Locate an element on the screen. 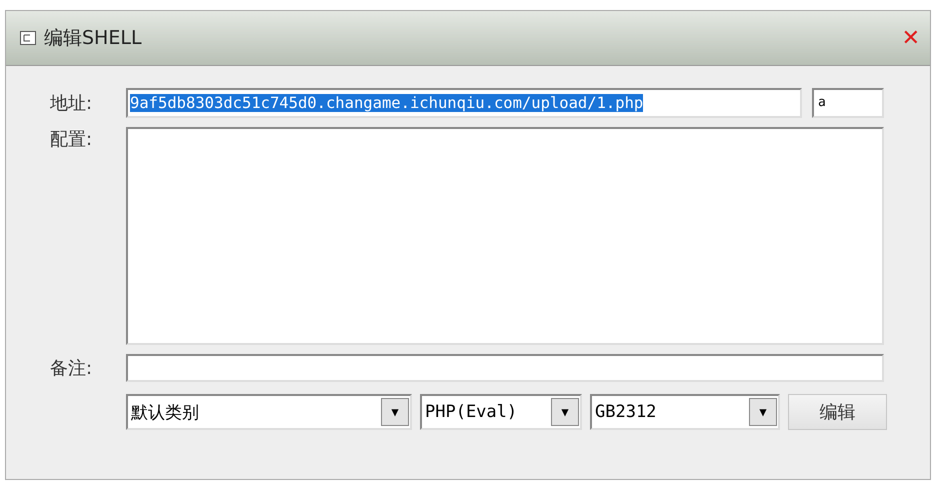 The width and height of the screenshot is (934, 486). note-label: 备注: is located at coordinates (72, 368).